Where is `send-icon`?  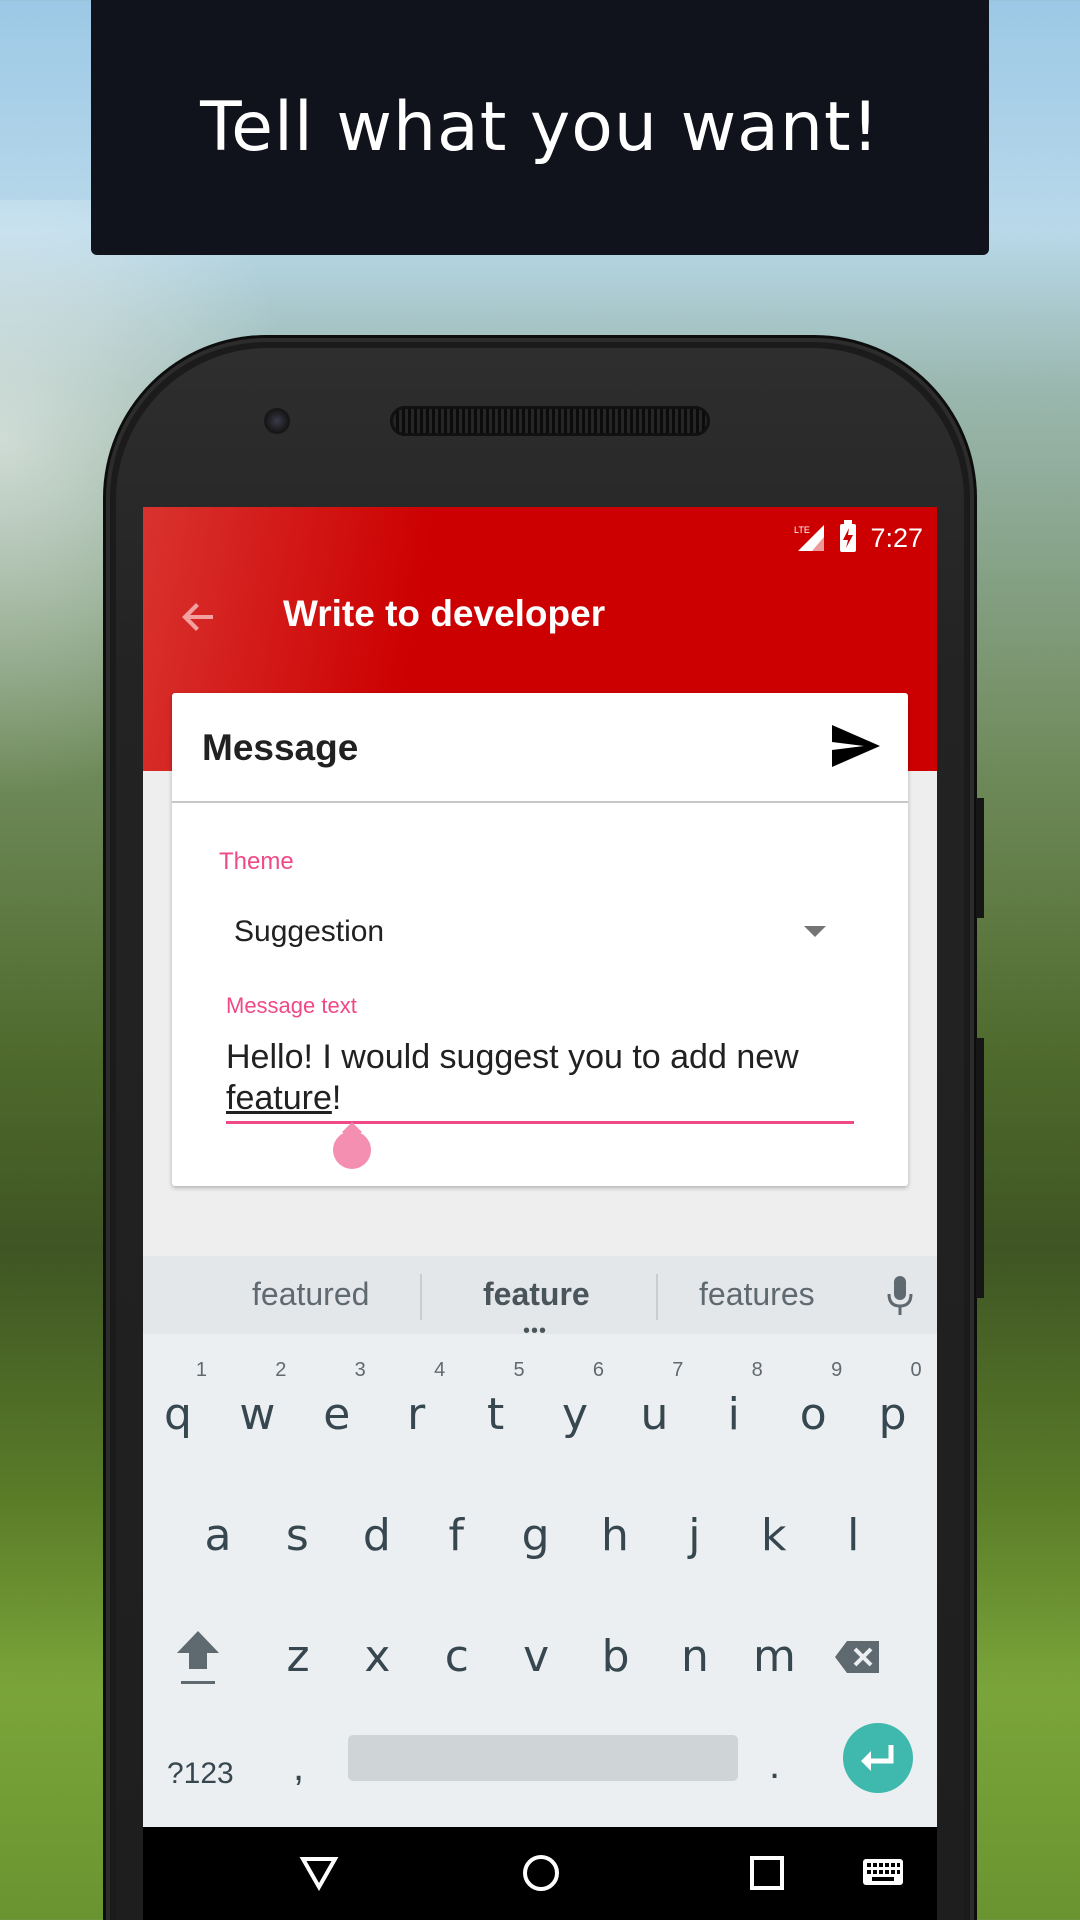 send-icon is located at coordinates (856, 746).